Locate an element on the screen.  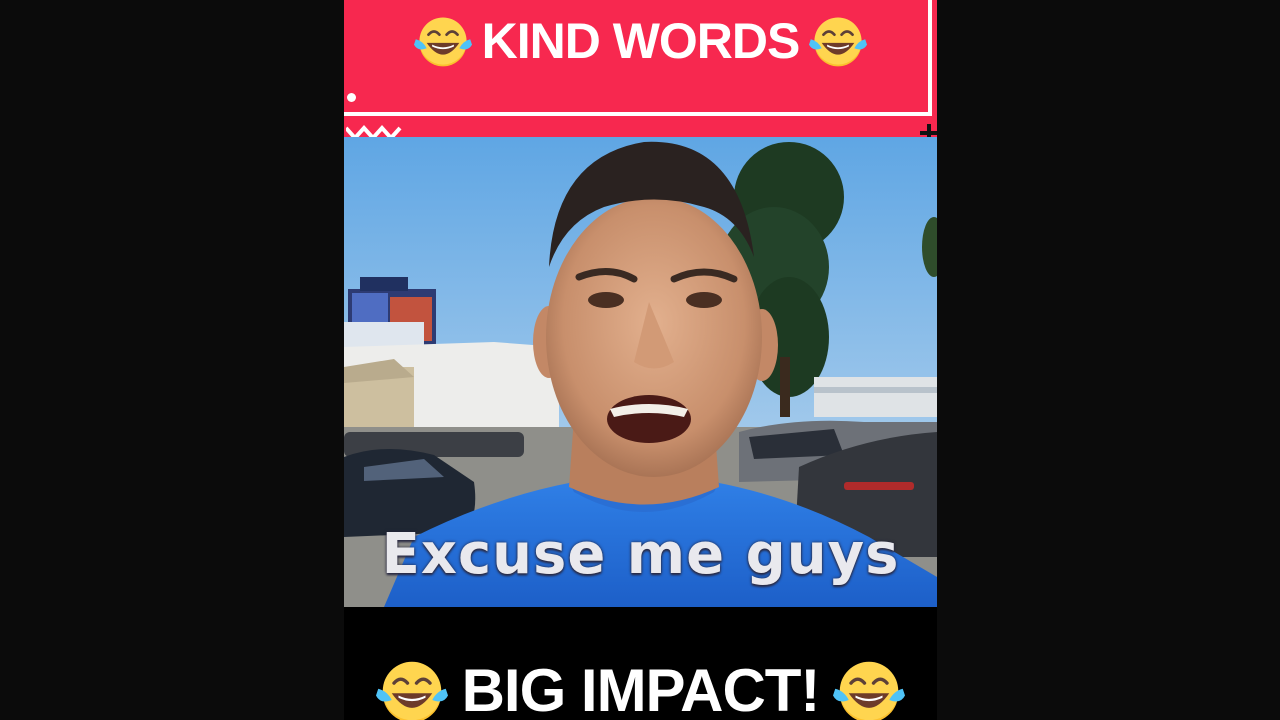
footer-title-text: BIG IMPACT! is located at coordinates (641, 688).